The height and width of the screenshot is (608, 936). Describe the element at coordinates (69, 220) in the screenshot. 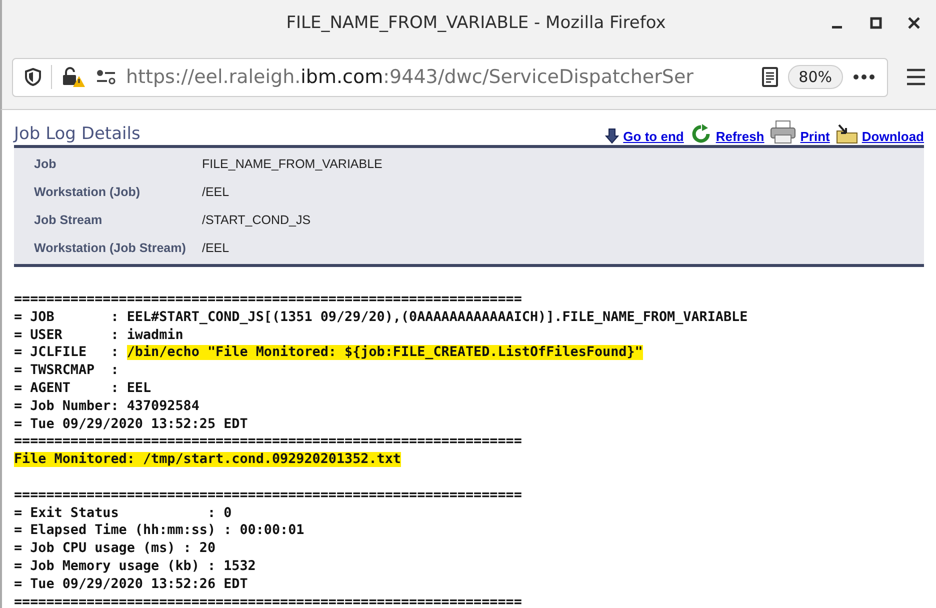

I see `detail-label: Job Stream` at that location.